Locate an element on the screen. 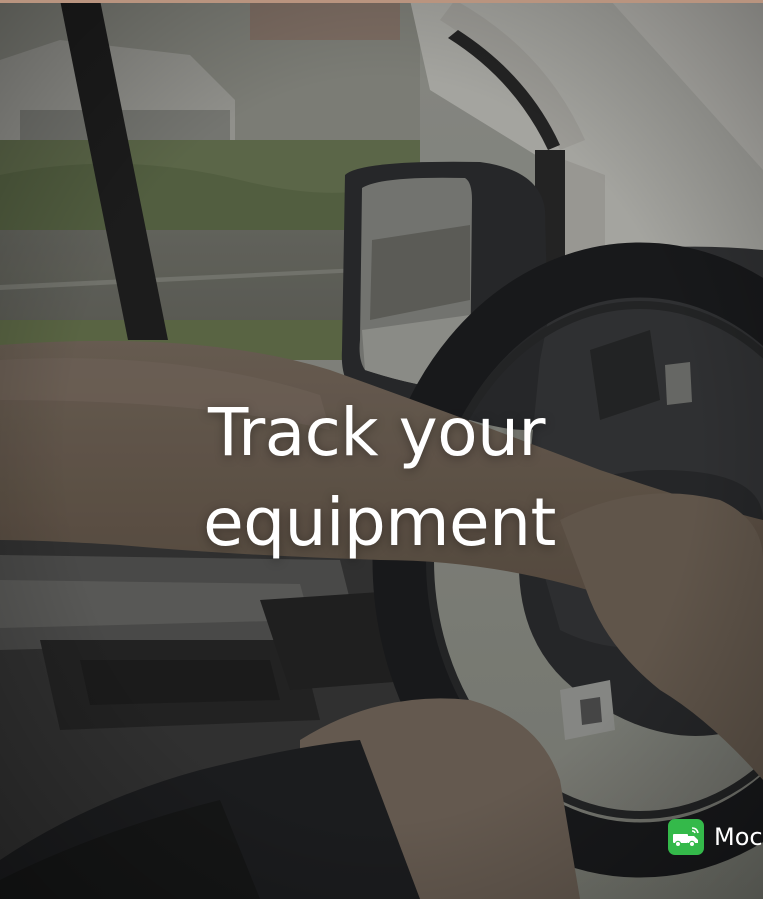  headline-line-1: Track your is located at coordinates (376, 432).